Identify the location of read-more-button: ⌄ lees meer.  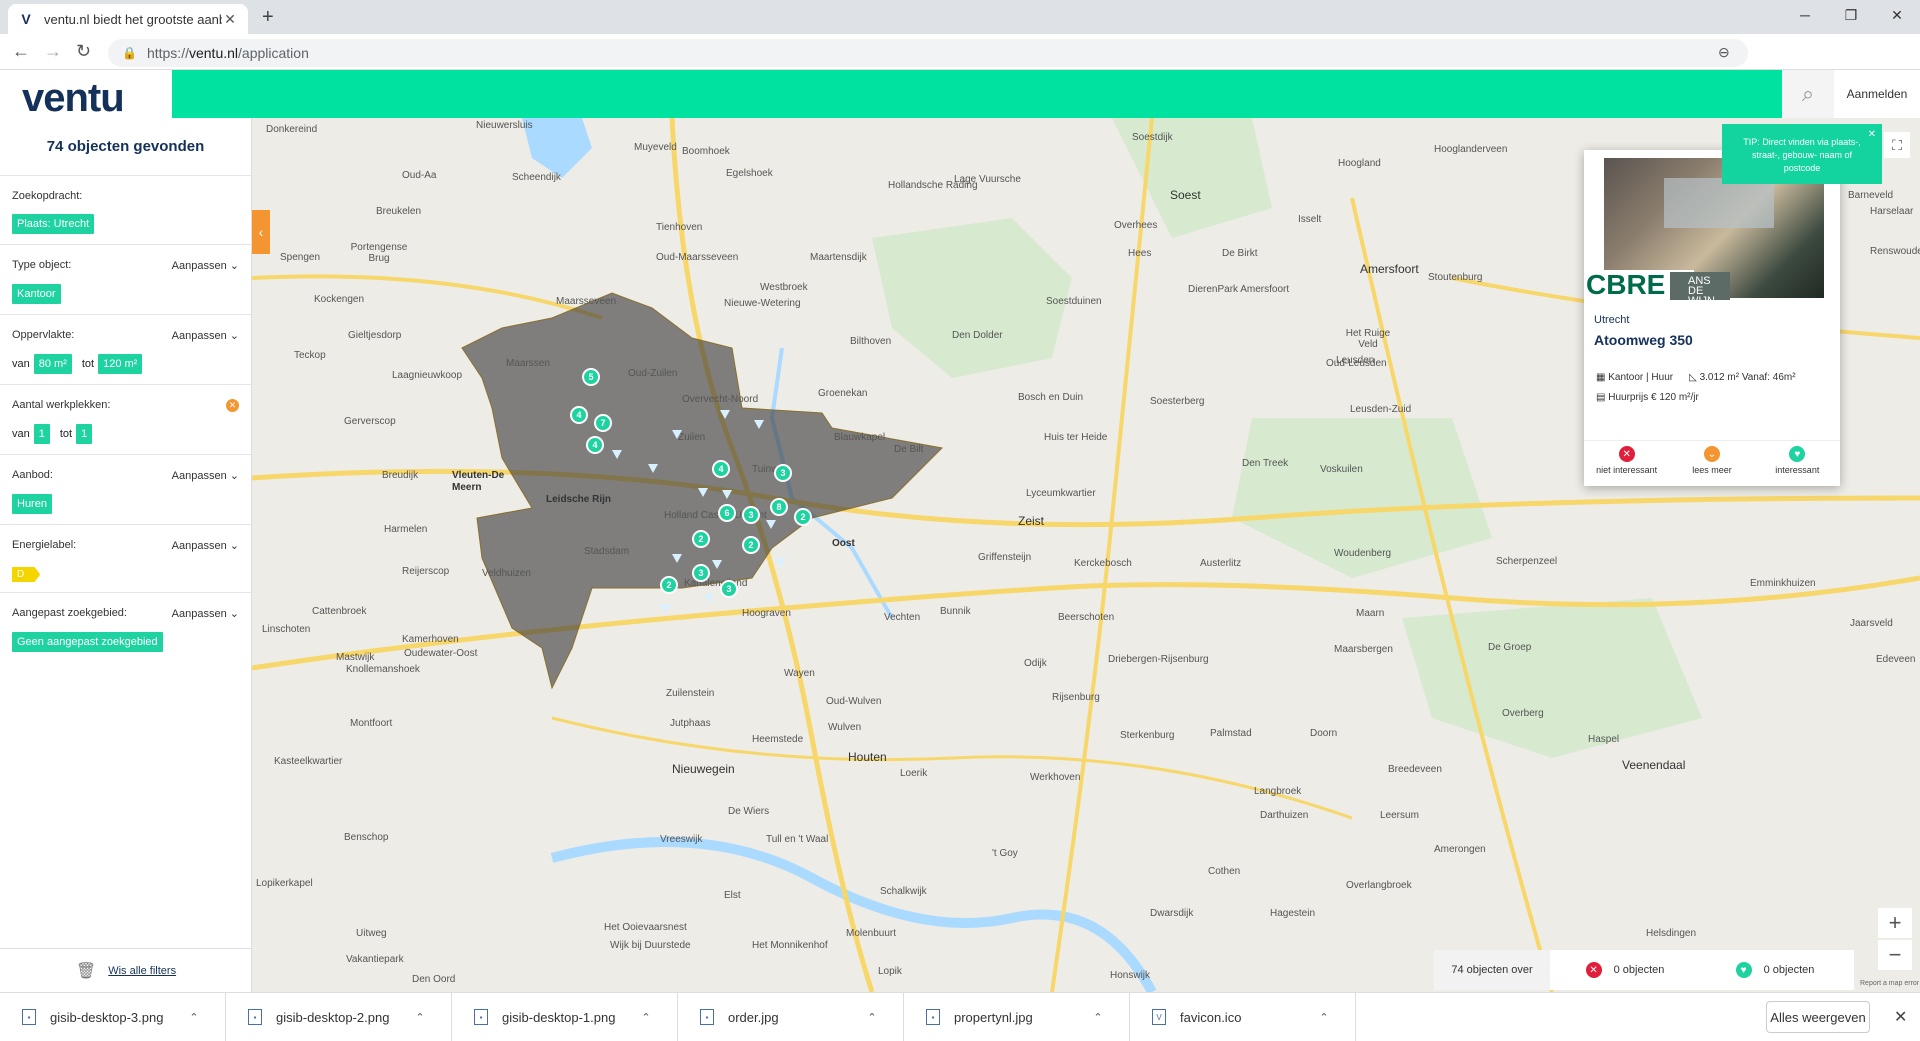
(1711, 460).